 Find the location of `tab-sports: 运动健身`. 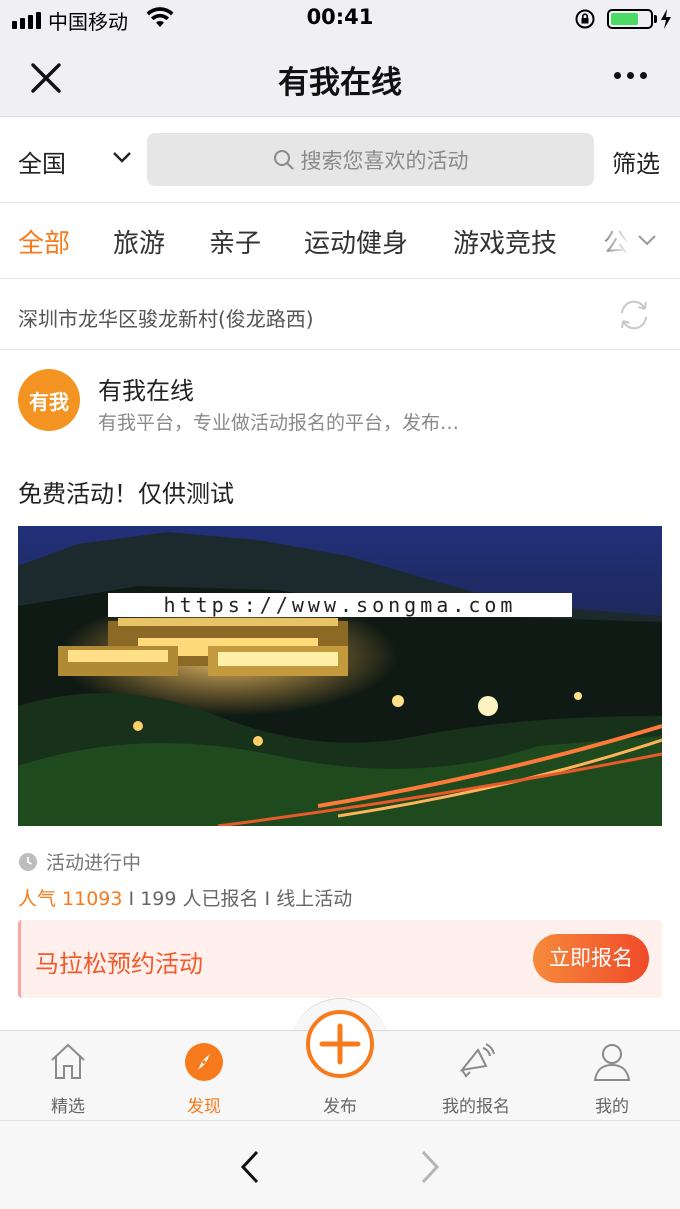

tab-sports: 运动健身 is located at coordinates (356, 241).